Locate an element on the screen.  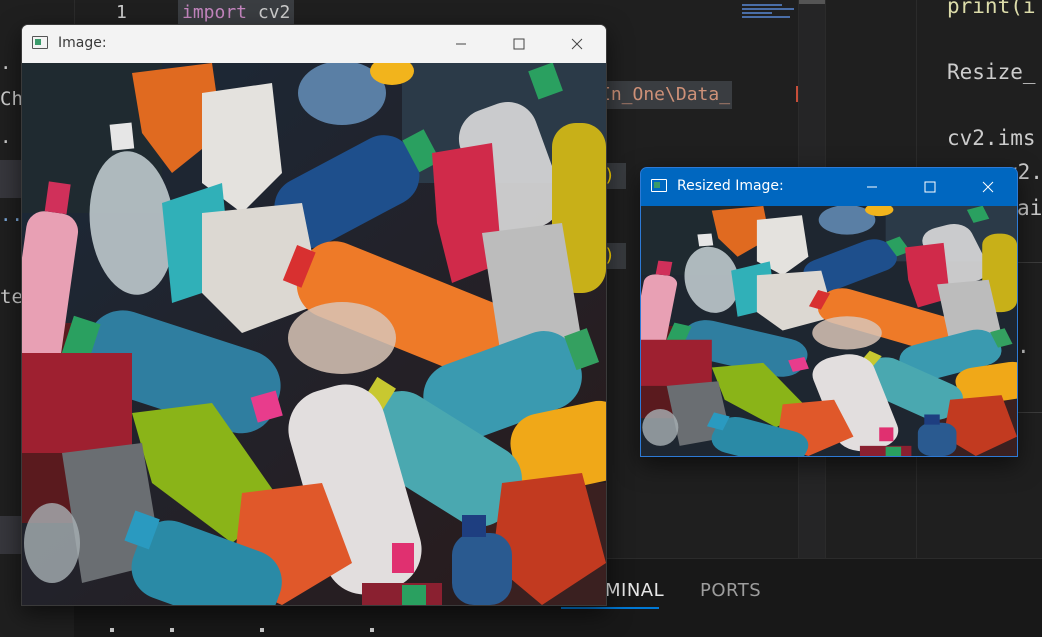
line-number: 1 is located at coordinates (121, 12).